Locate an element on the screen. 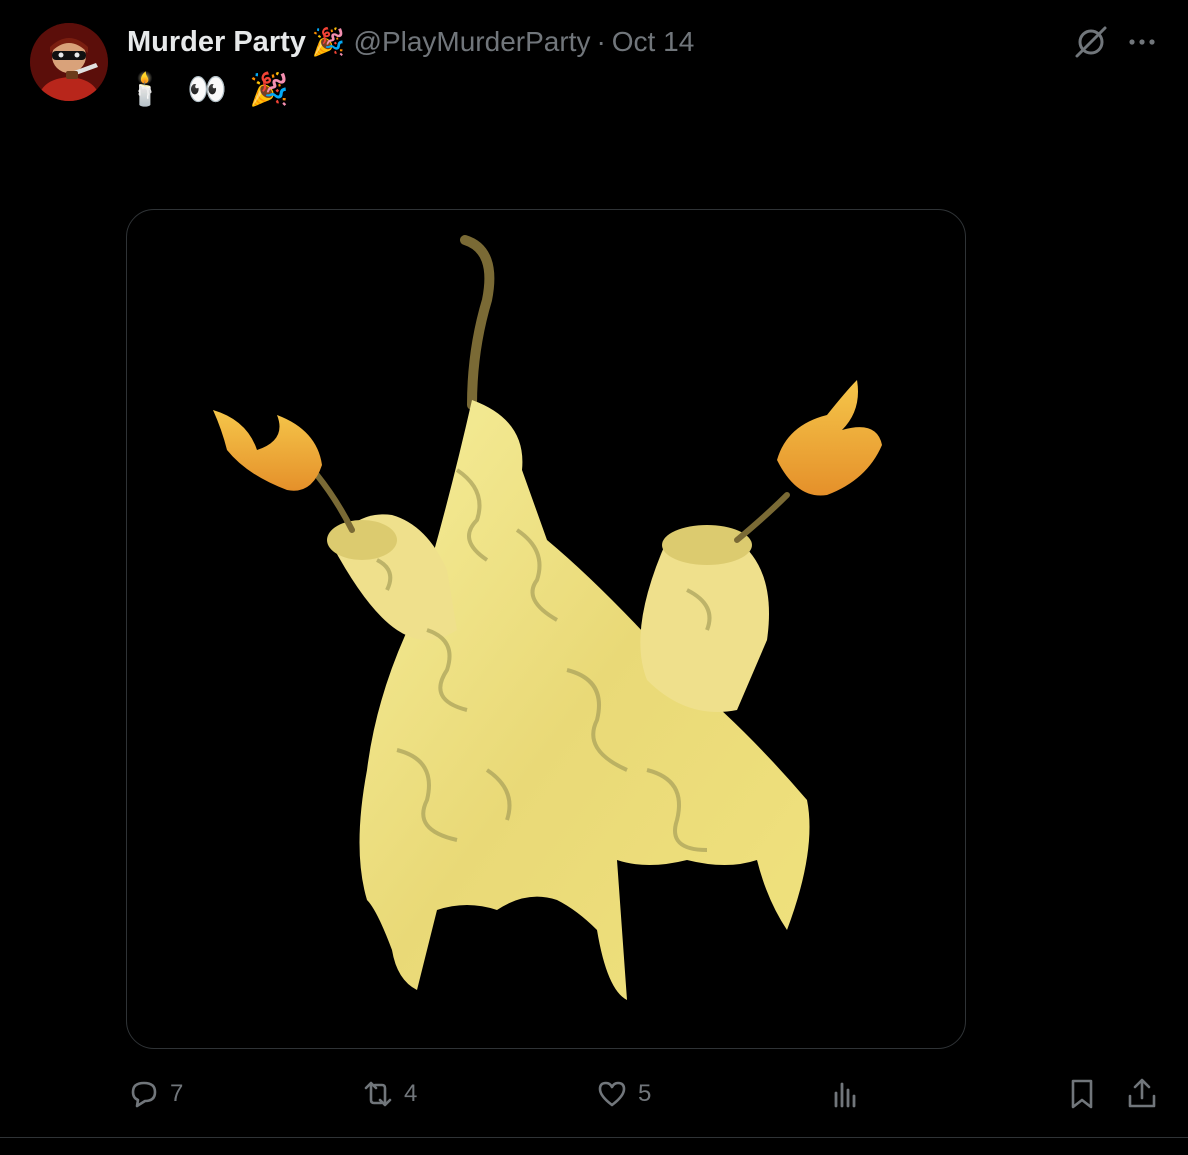  reply-count: 7 is located at coordinates (177, 1093).